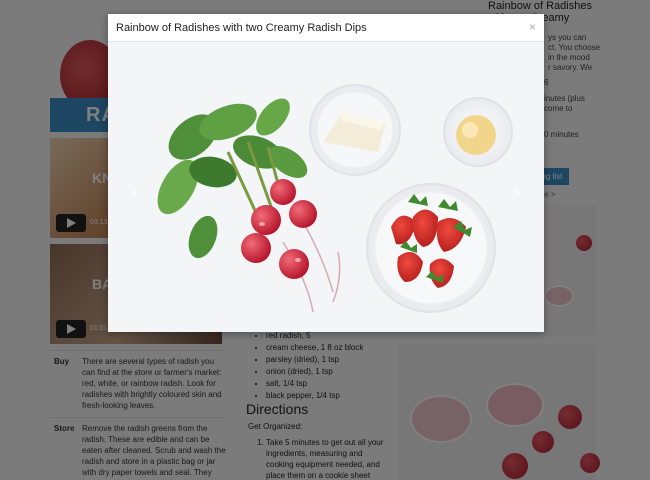  I want to click on previous-image-icon: ‹, so click(135, 192).